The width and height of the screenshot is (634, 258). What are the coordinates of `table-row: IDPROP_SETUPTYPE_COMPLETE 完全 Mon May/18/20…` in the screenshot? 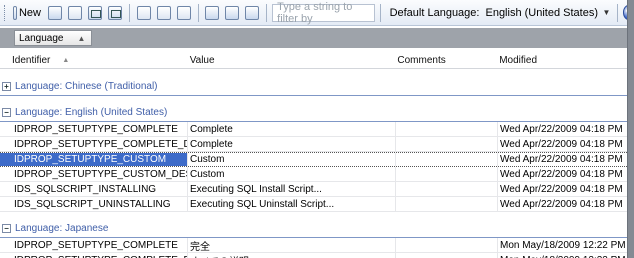 It's located at (313, 245).